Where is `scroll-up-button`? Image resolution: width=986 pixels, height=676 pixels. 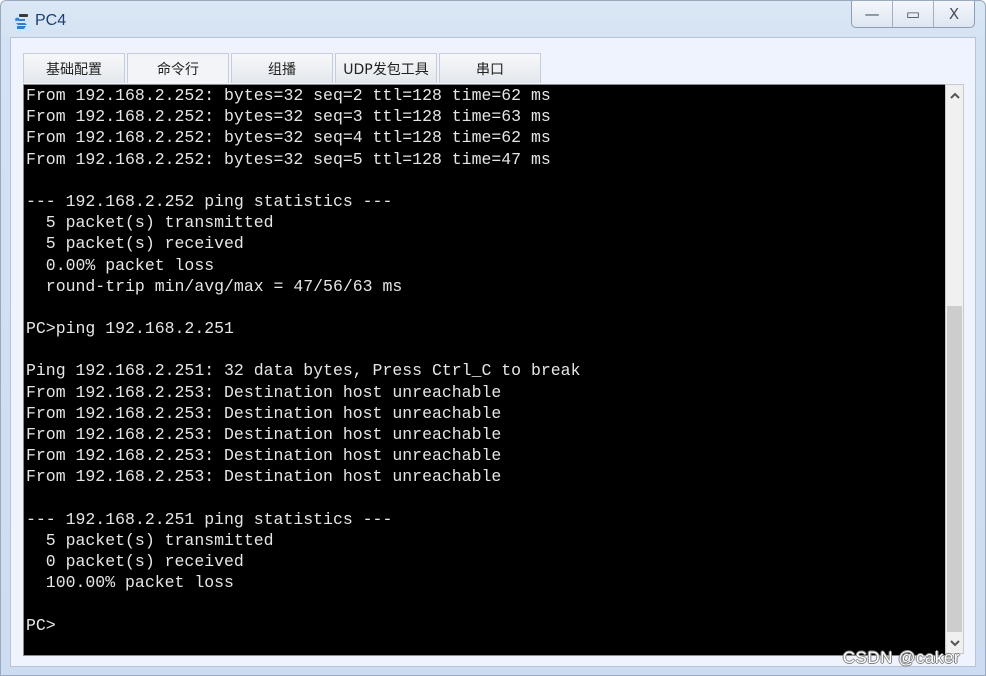
scroll-up-button is located at coordinates (954, 95).